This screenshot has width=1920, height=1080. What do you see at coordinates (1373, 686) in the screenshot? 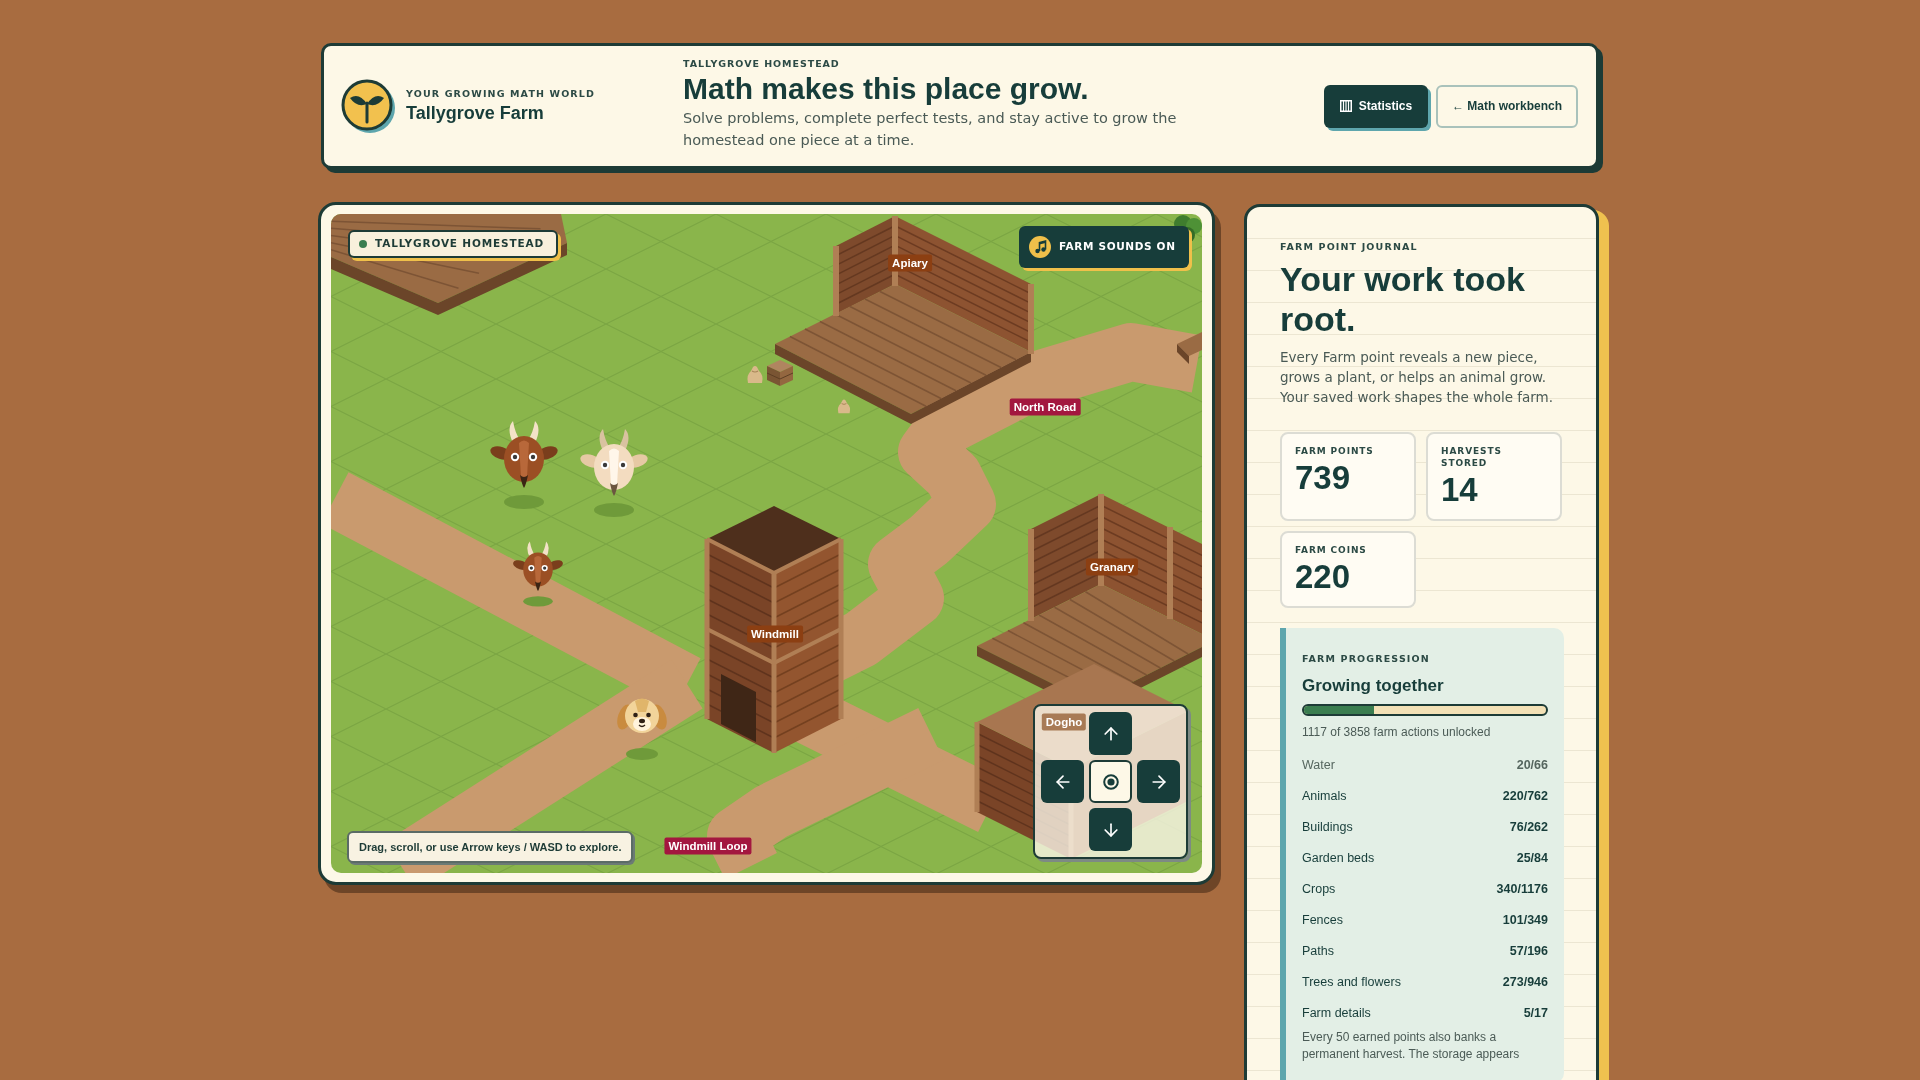
I see `progression-title: Growing together` at bounding box center [1373, 686].